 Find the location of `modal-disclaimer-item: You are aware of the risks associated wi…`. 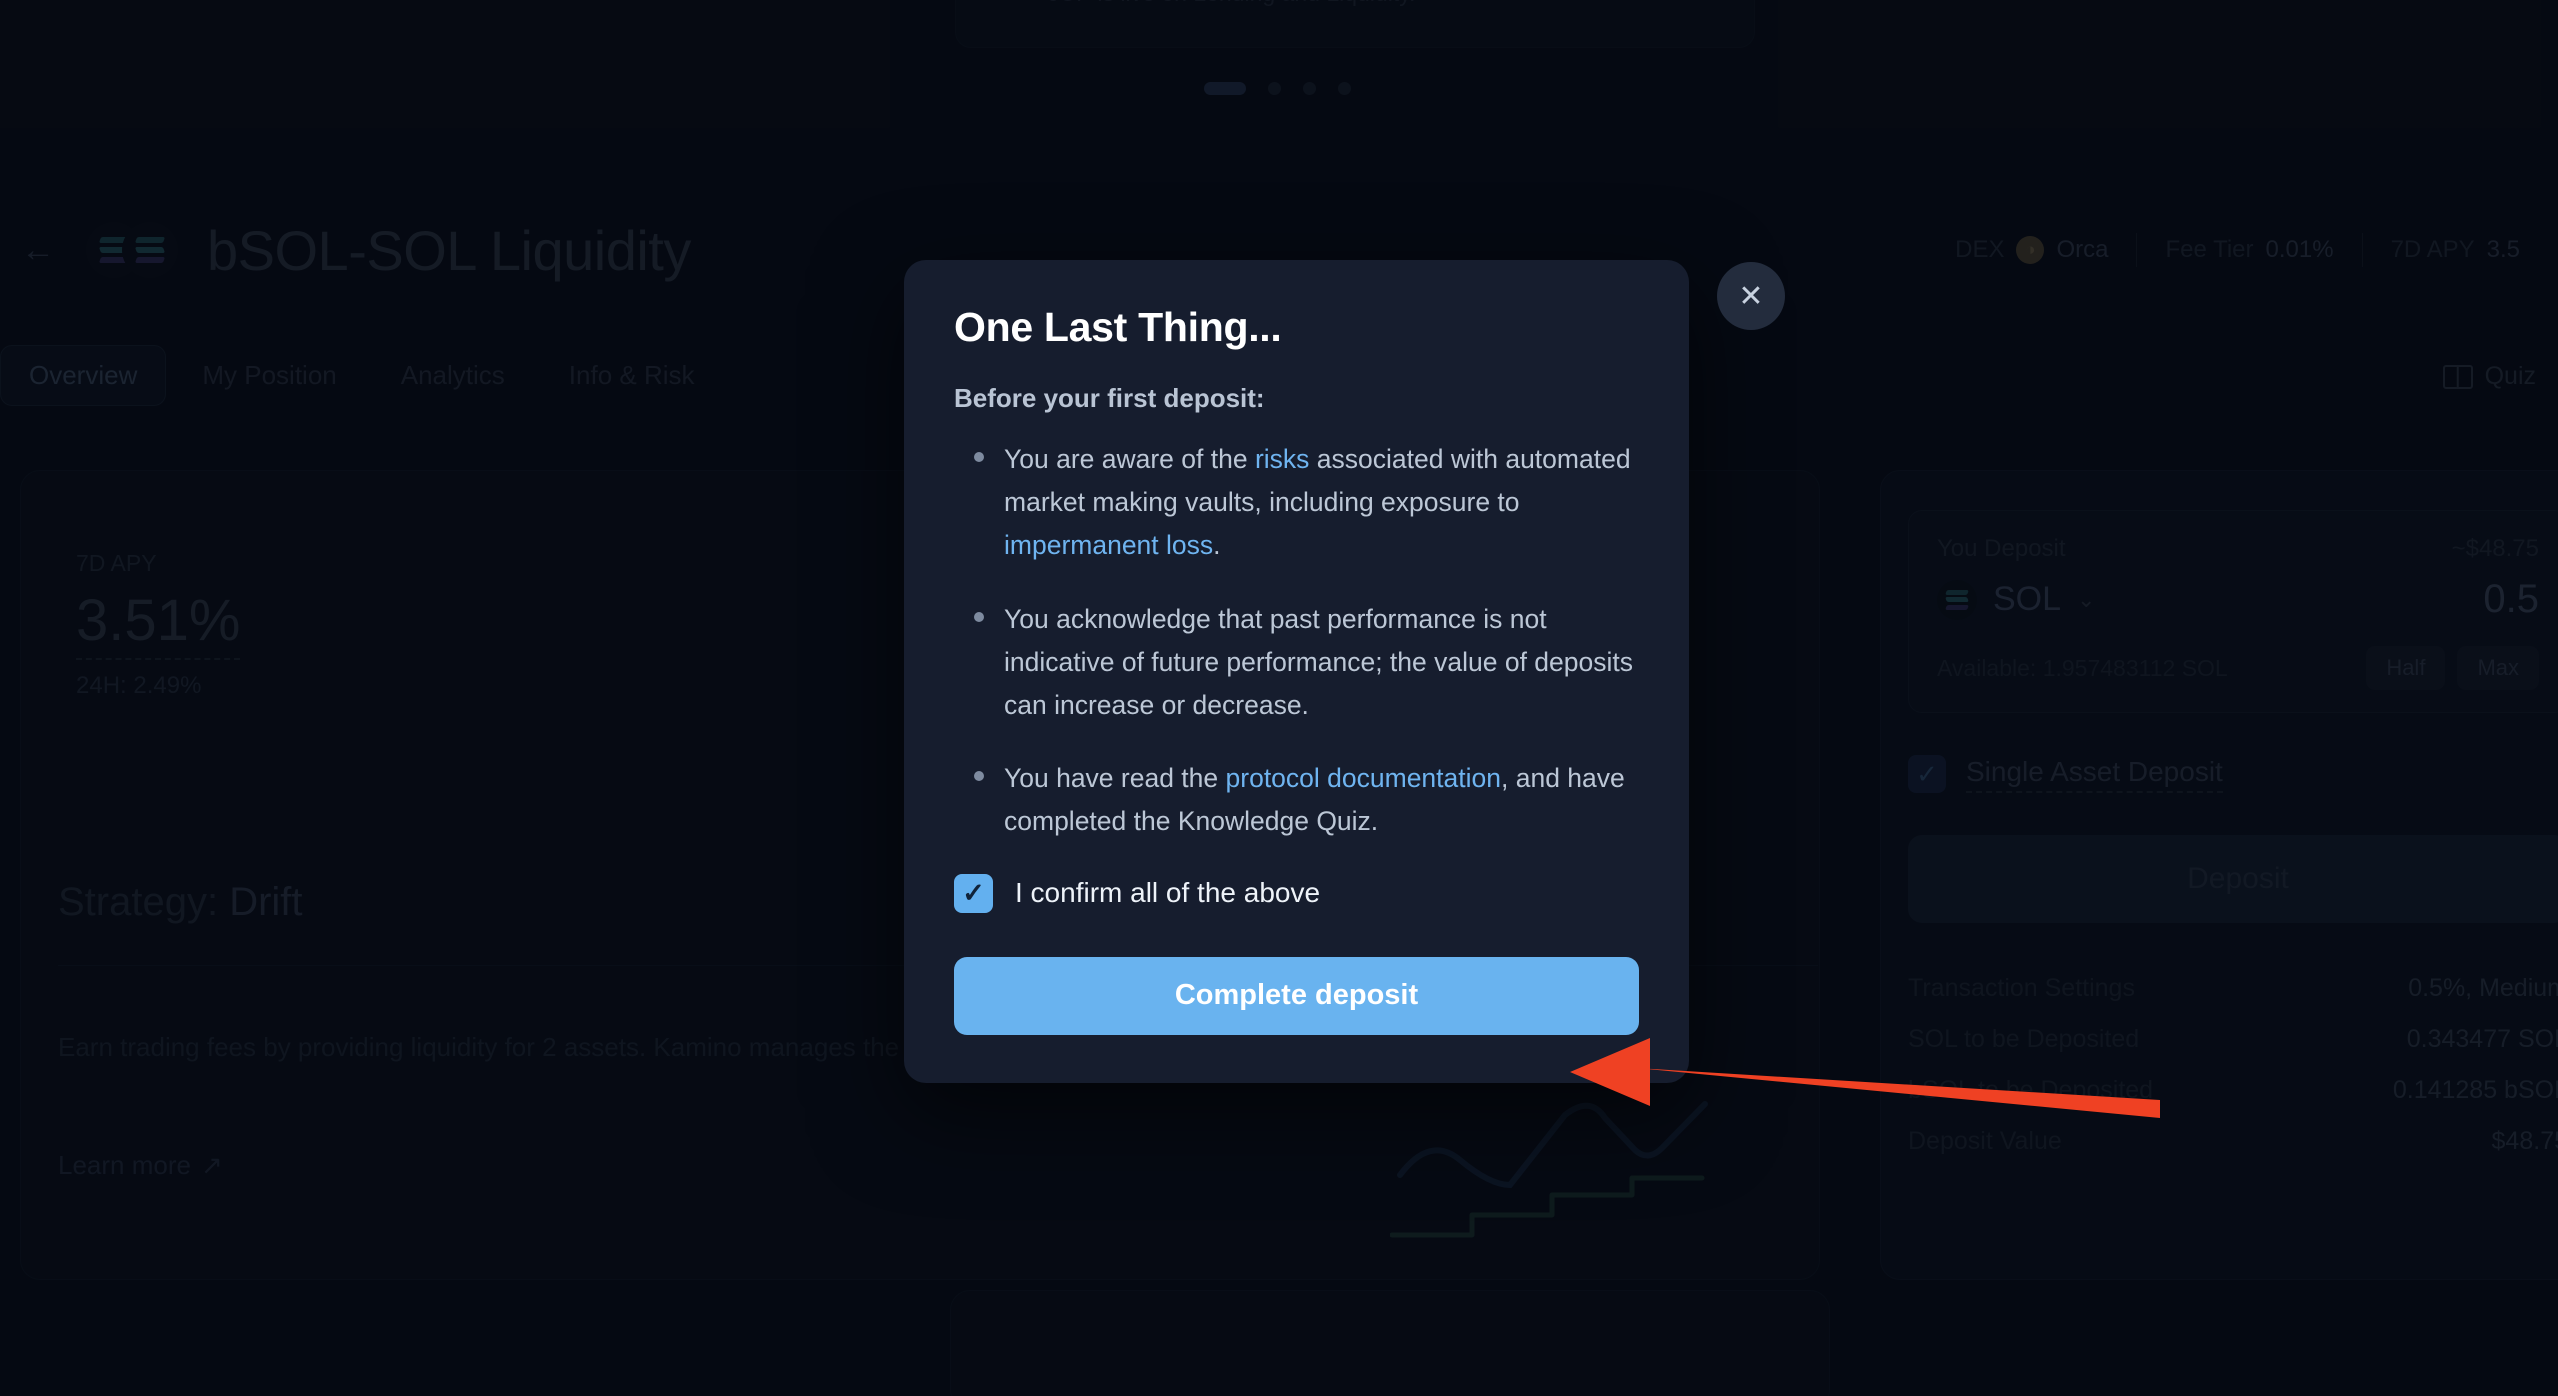

modal-disclaimer-item: You are aware of the risks associated wi… is located at coordinates (1296, 503).